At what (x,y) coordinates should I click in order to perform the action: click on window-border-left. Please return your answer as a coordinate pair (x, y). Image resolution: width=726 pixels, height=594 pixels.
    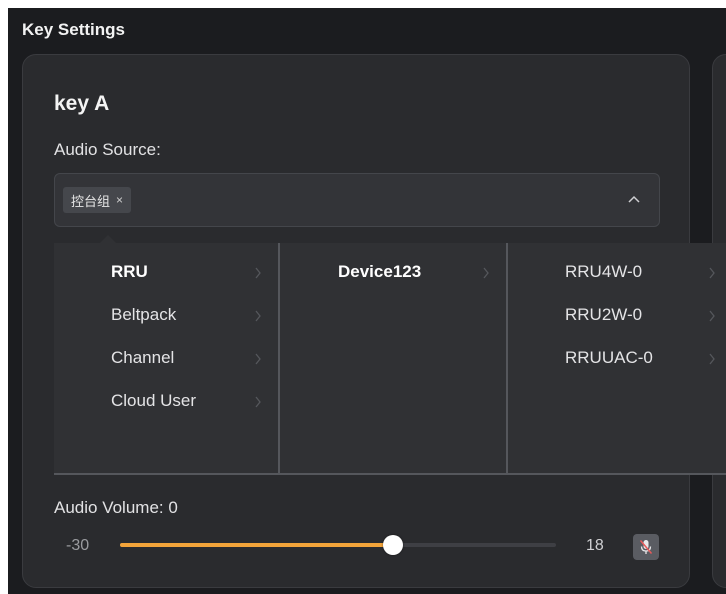
    Looking at the image, I should click on (4, 297).